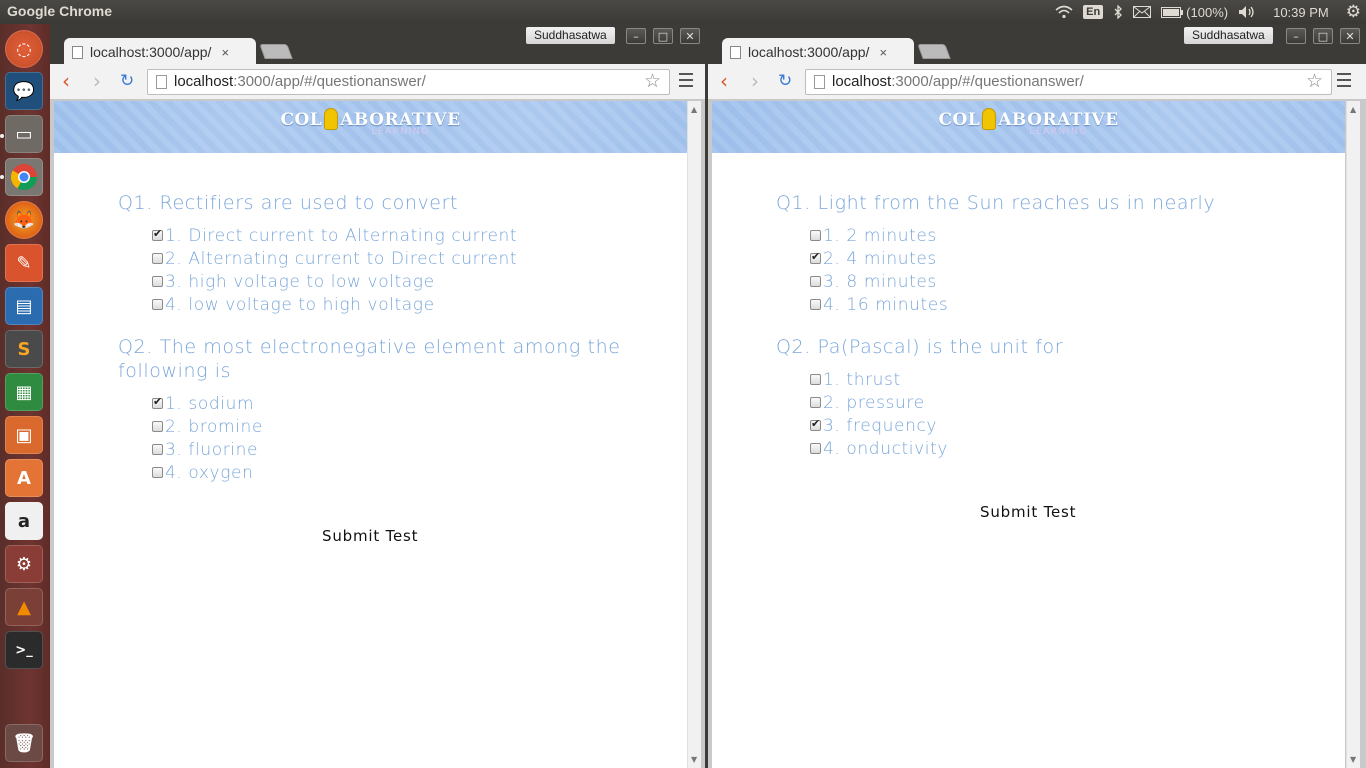 This screenshot has width=1366, height=768. I want to click on session-gear-icon: ⚙, so click(1353, 12).